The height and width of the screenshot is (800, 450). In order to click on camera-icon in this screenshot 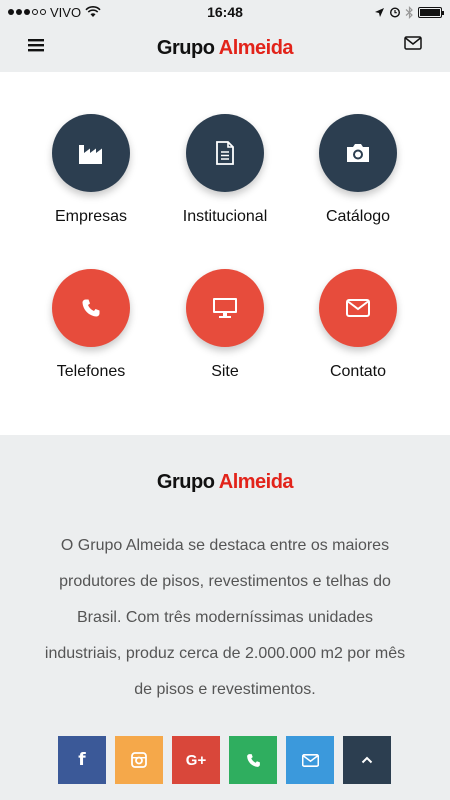, I will do `click(358, 153)`.